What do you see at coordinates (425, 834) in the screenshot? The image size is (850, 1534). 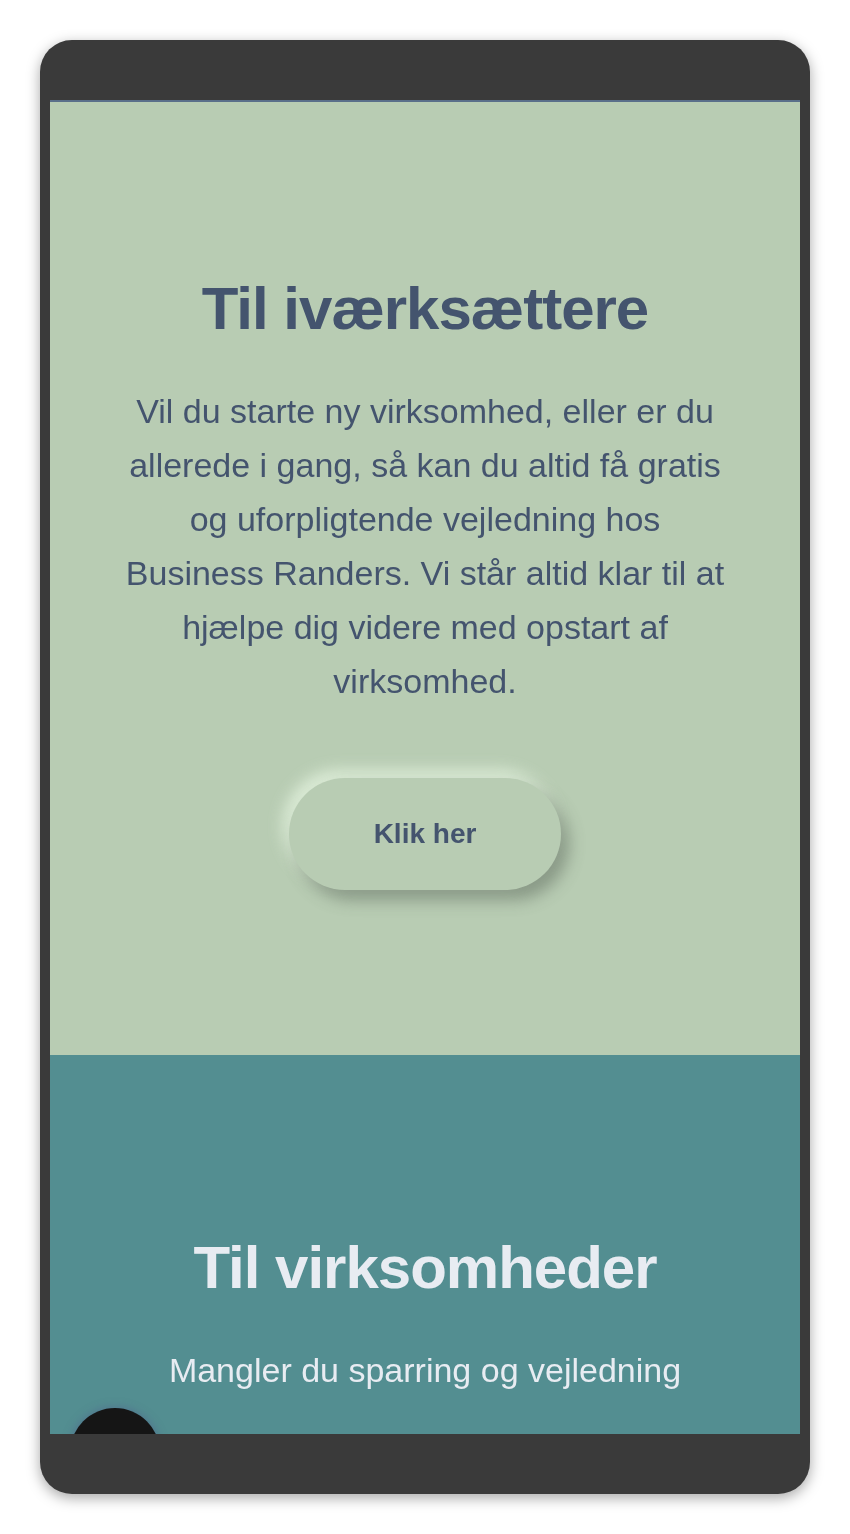 I see `click-button: Klik her` at bounding box center [425, 834].